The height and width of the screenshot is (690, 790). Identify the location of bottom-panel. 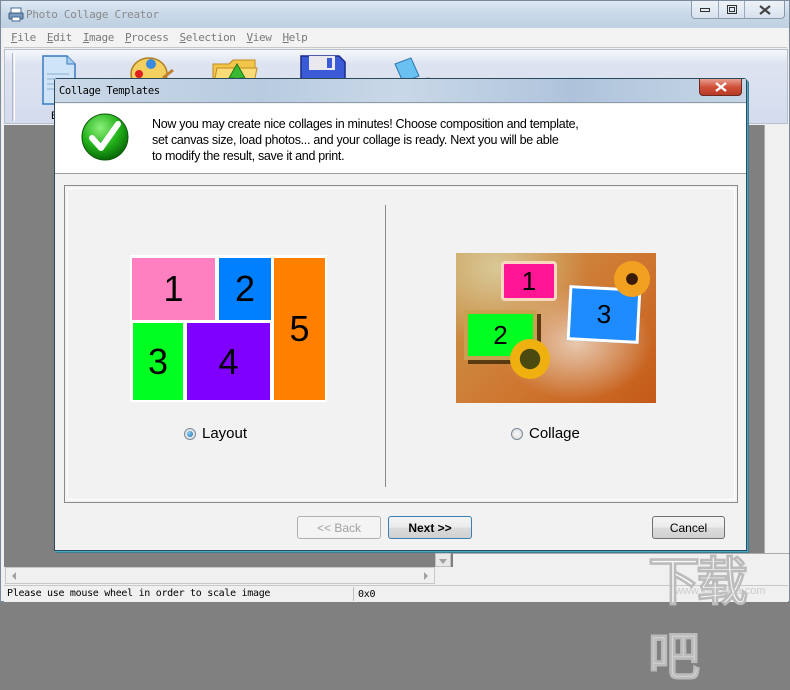
(621, 569).